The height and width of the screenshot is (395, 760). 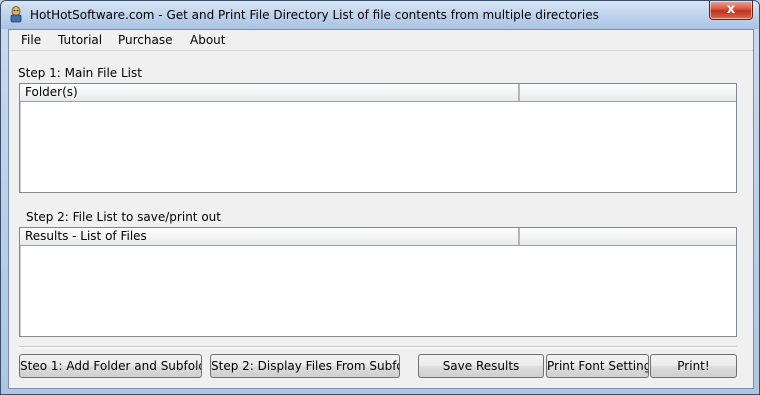 I want to click on menu-purchase: Purchase, so click(x=145, y=40).